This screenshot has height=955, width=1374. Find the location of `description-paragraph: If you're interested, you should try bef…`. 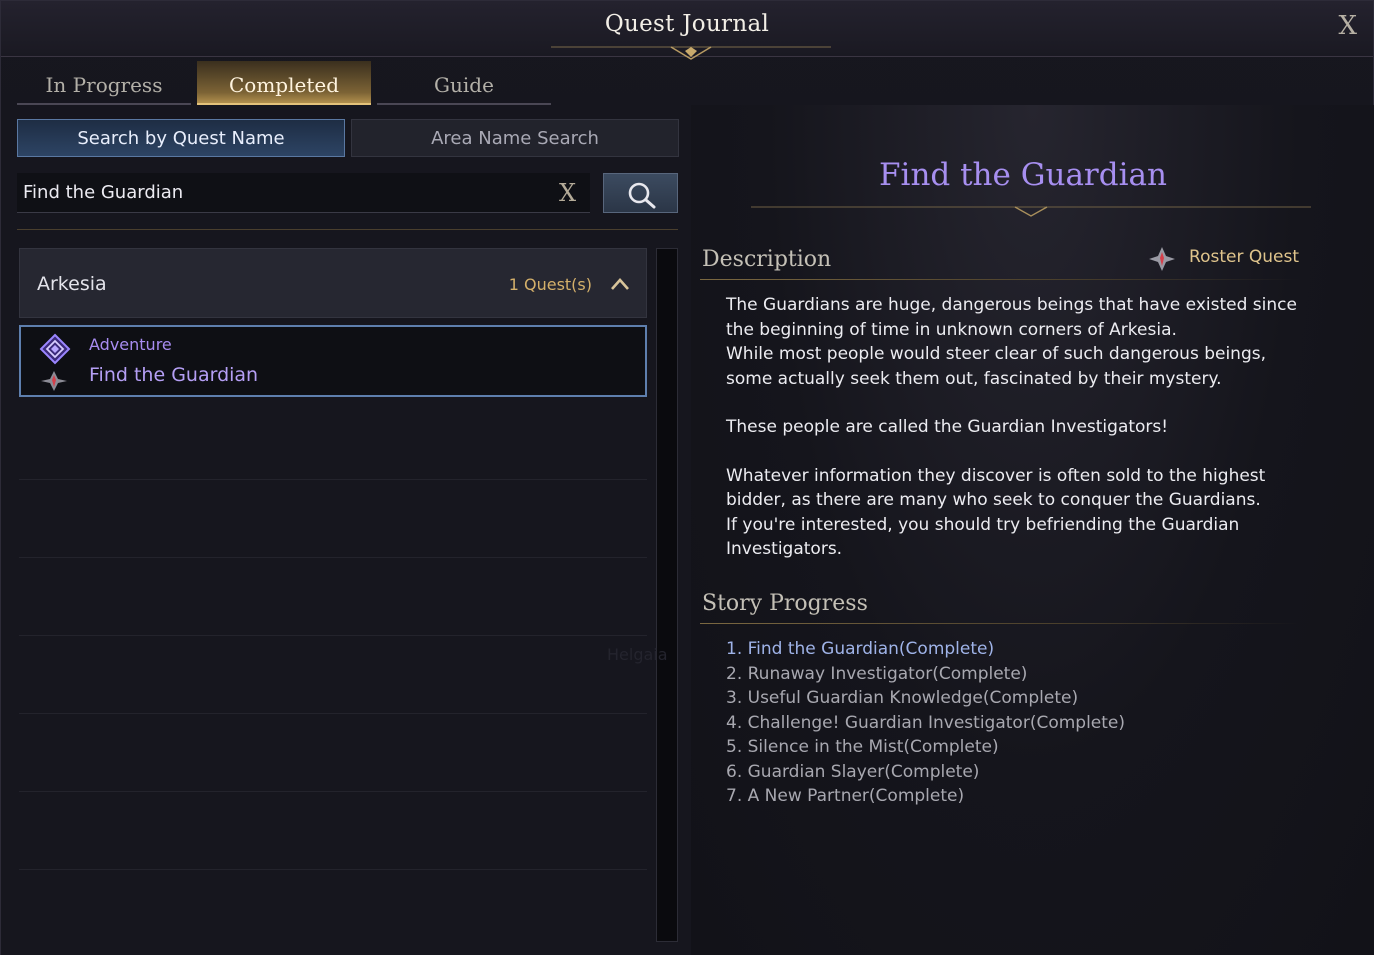

description-paragraph: If you're interested, you should try bef… is located at coordinates (983, 537).